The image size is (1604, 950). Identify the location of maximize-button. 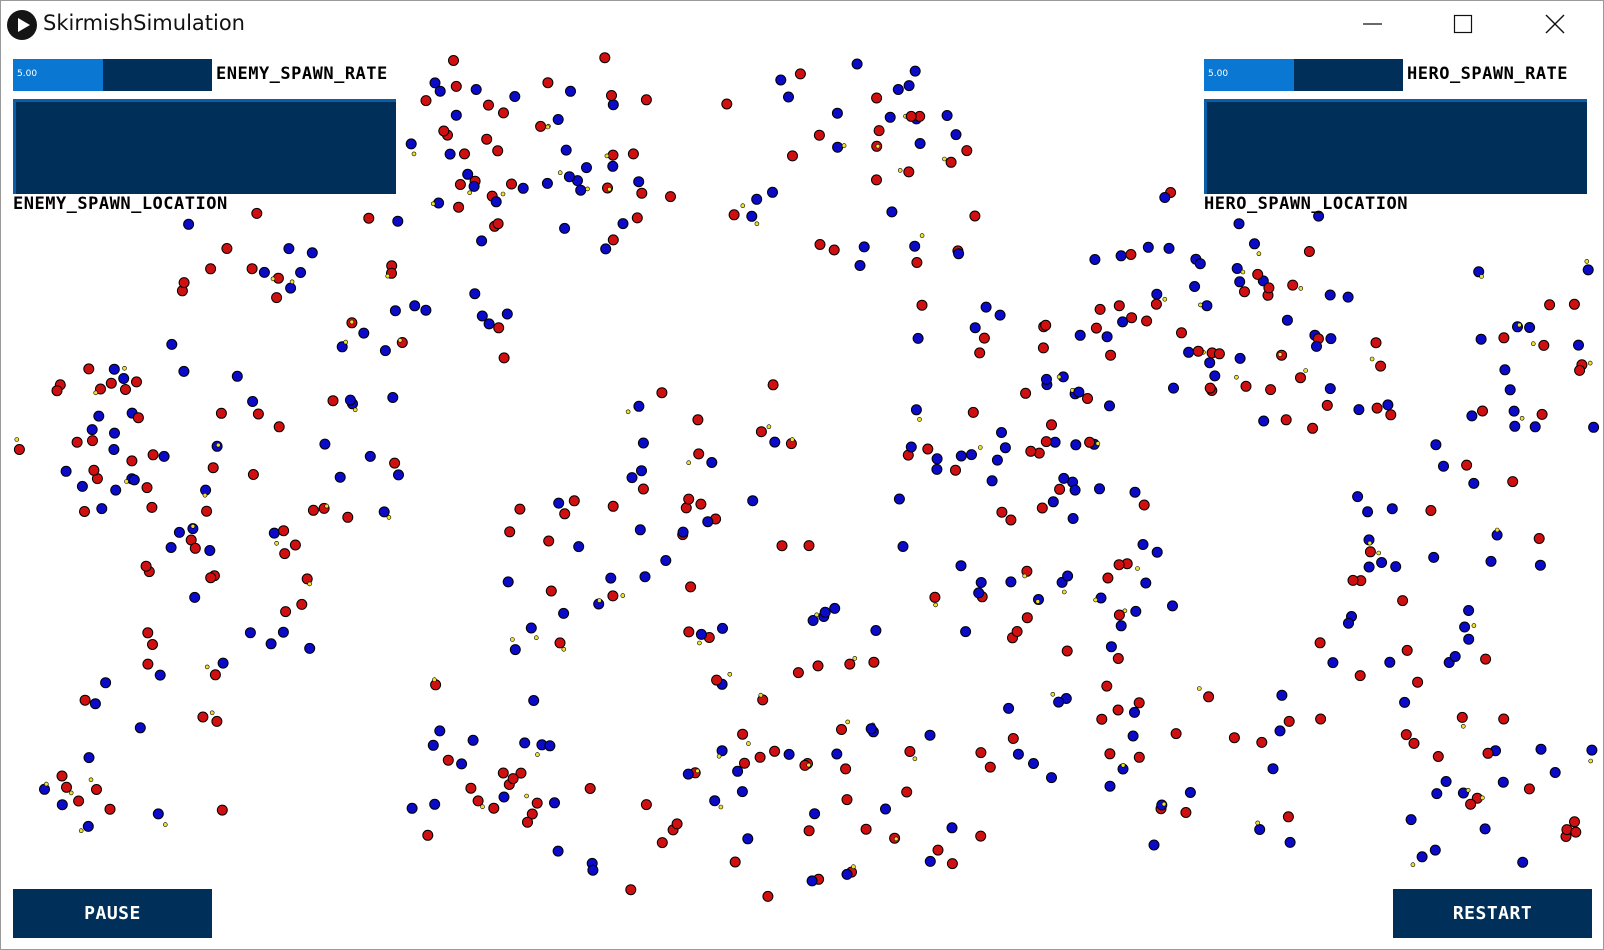
(1463, 24).